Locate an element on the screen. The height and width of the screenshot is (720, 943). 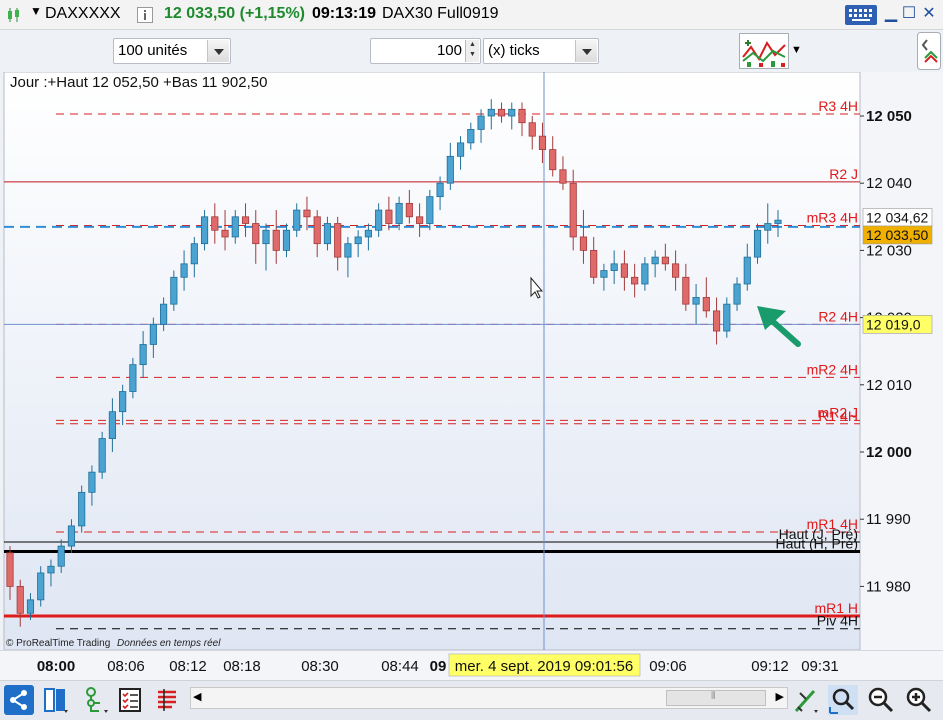
maximize-button: ☐ is located at coordinates (909, 14).